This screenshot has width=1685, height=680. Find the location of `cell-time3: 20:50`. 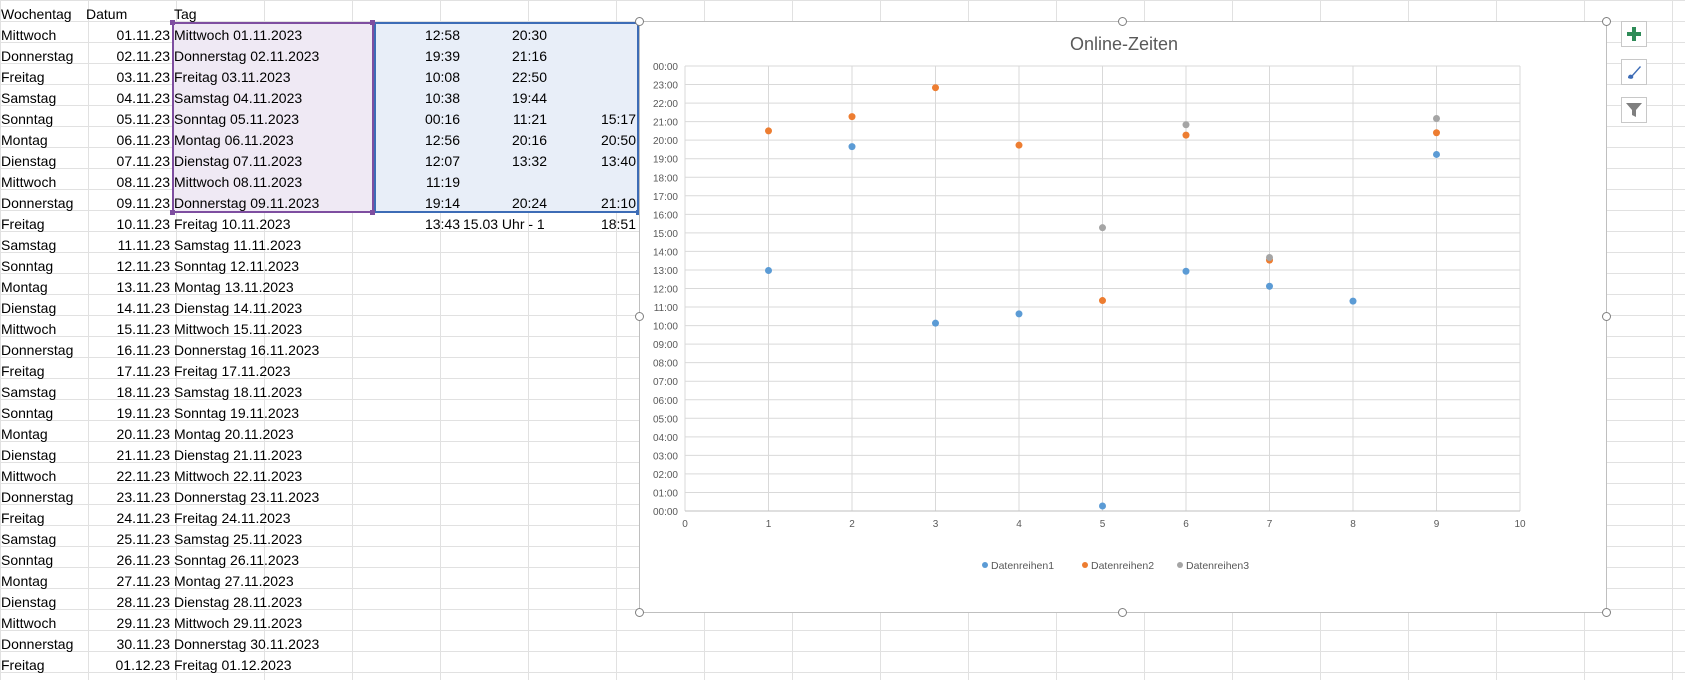

cell-time3: 20:50 is located at coordinates (593, 140).